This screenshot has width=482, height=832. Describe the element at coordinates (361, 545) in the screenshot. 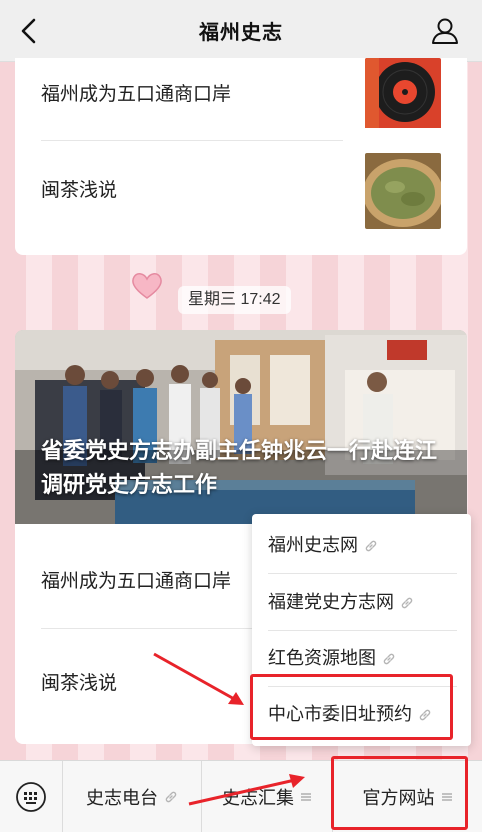

I see `menu-item-fuzhou-shizhi-site: 福州史志网` at that location.